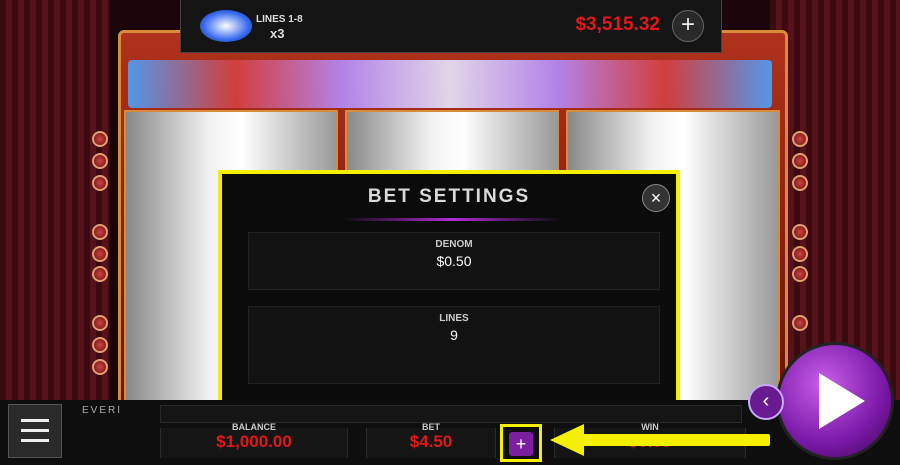  What do you see at coordinates (454, 345) in the screenshot?
I see `lines-field: LINES 9` at bounding box center [454, 345].